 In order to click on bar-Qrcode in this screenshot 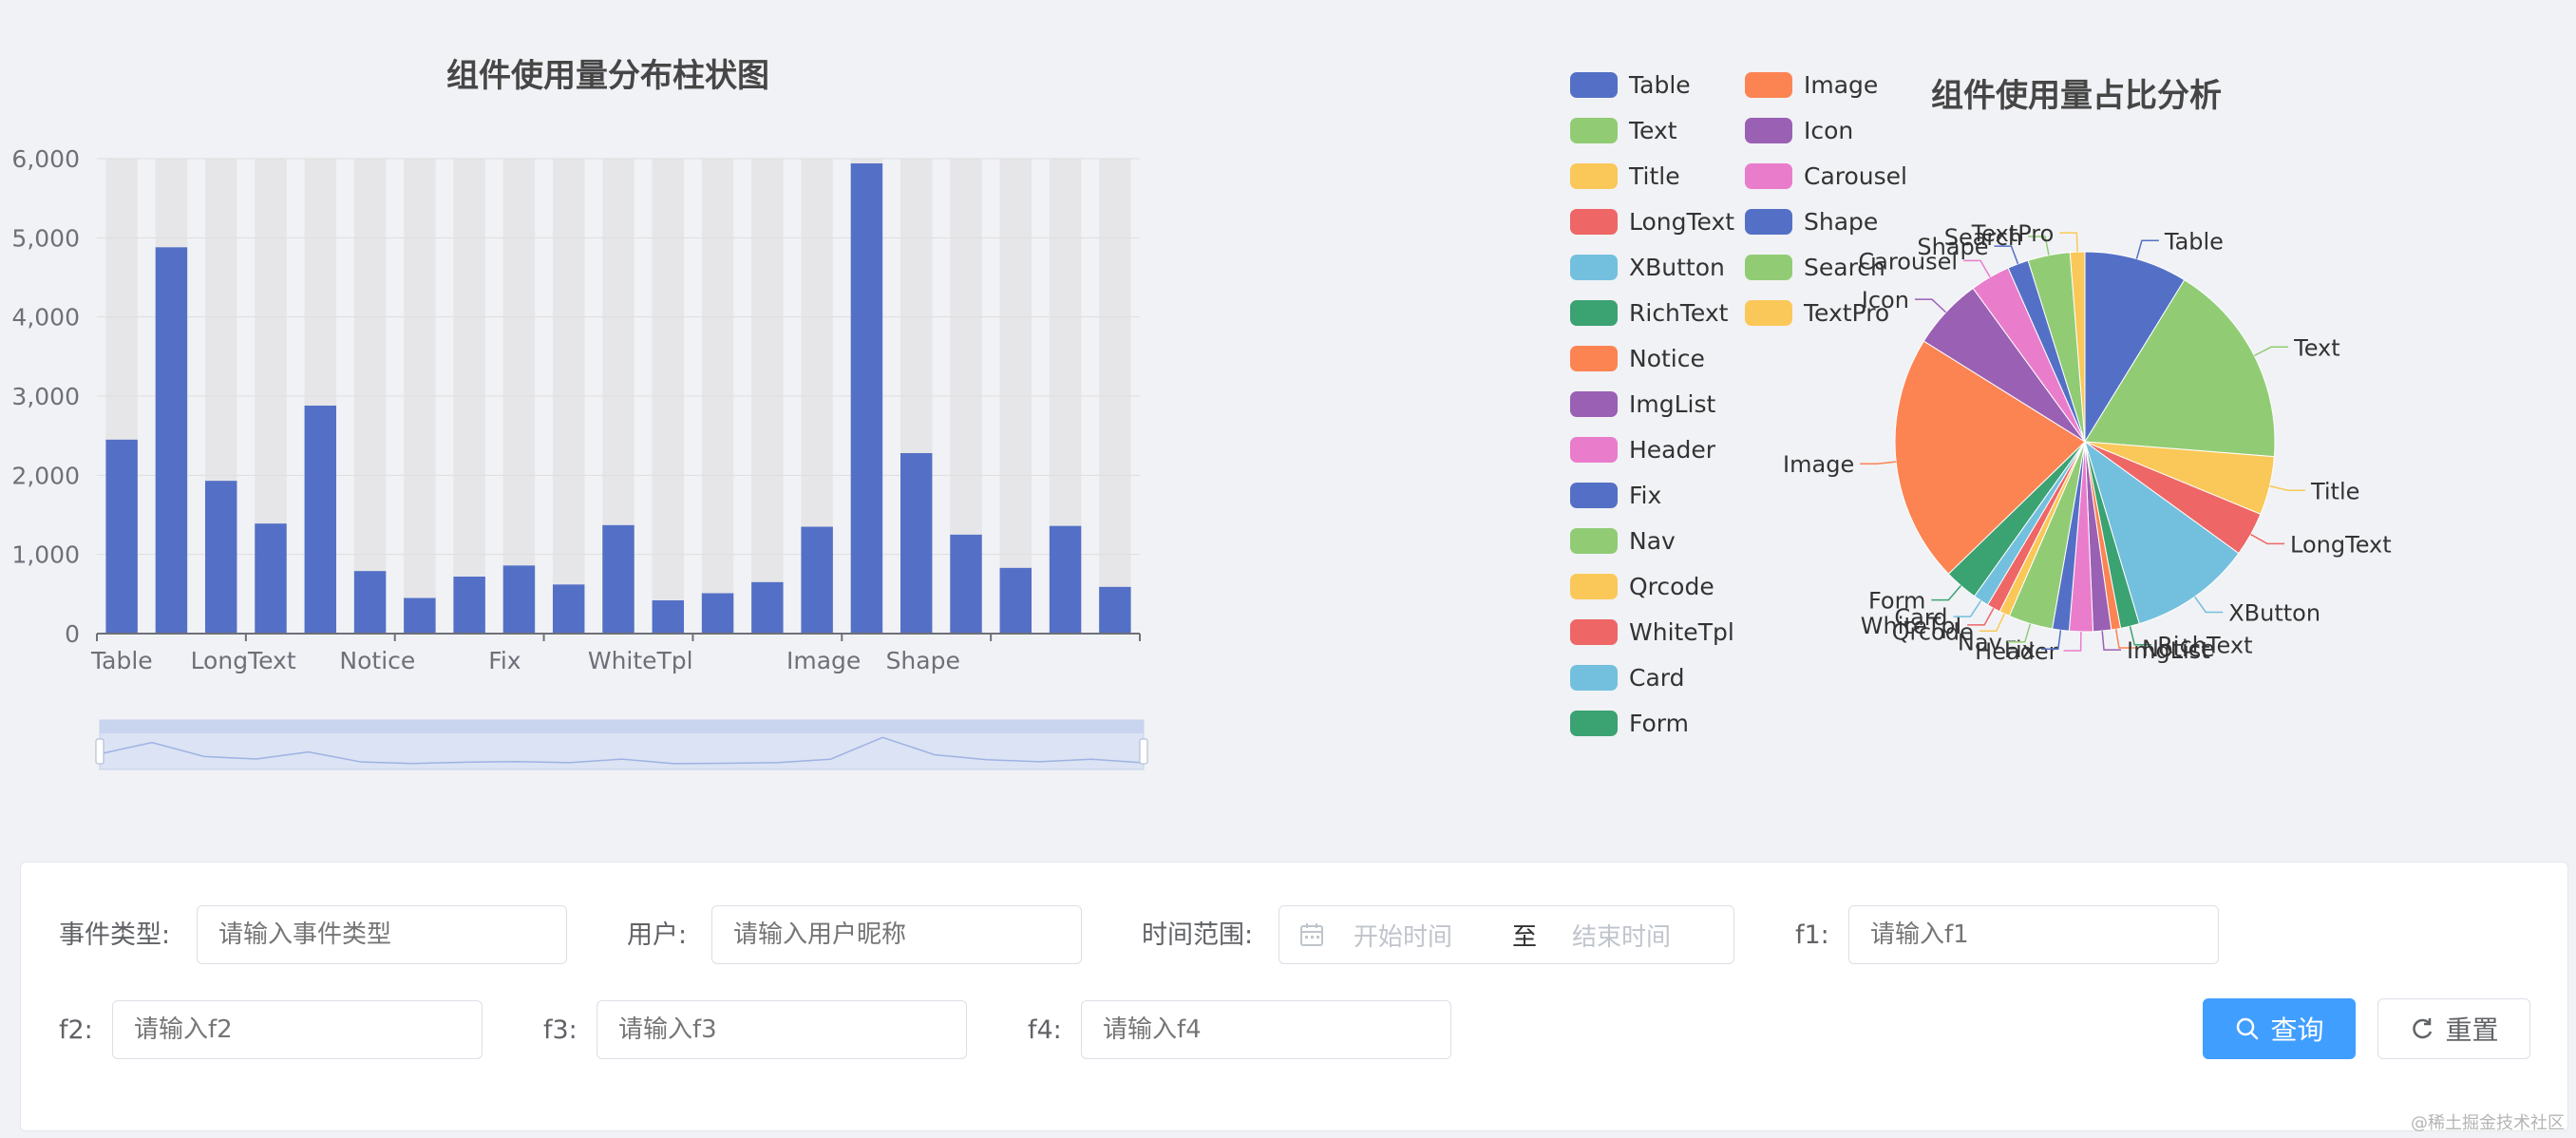, I will do `click(717, 614)`.